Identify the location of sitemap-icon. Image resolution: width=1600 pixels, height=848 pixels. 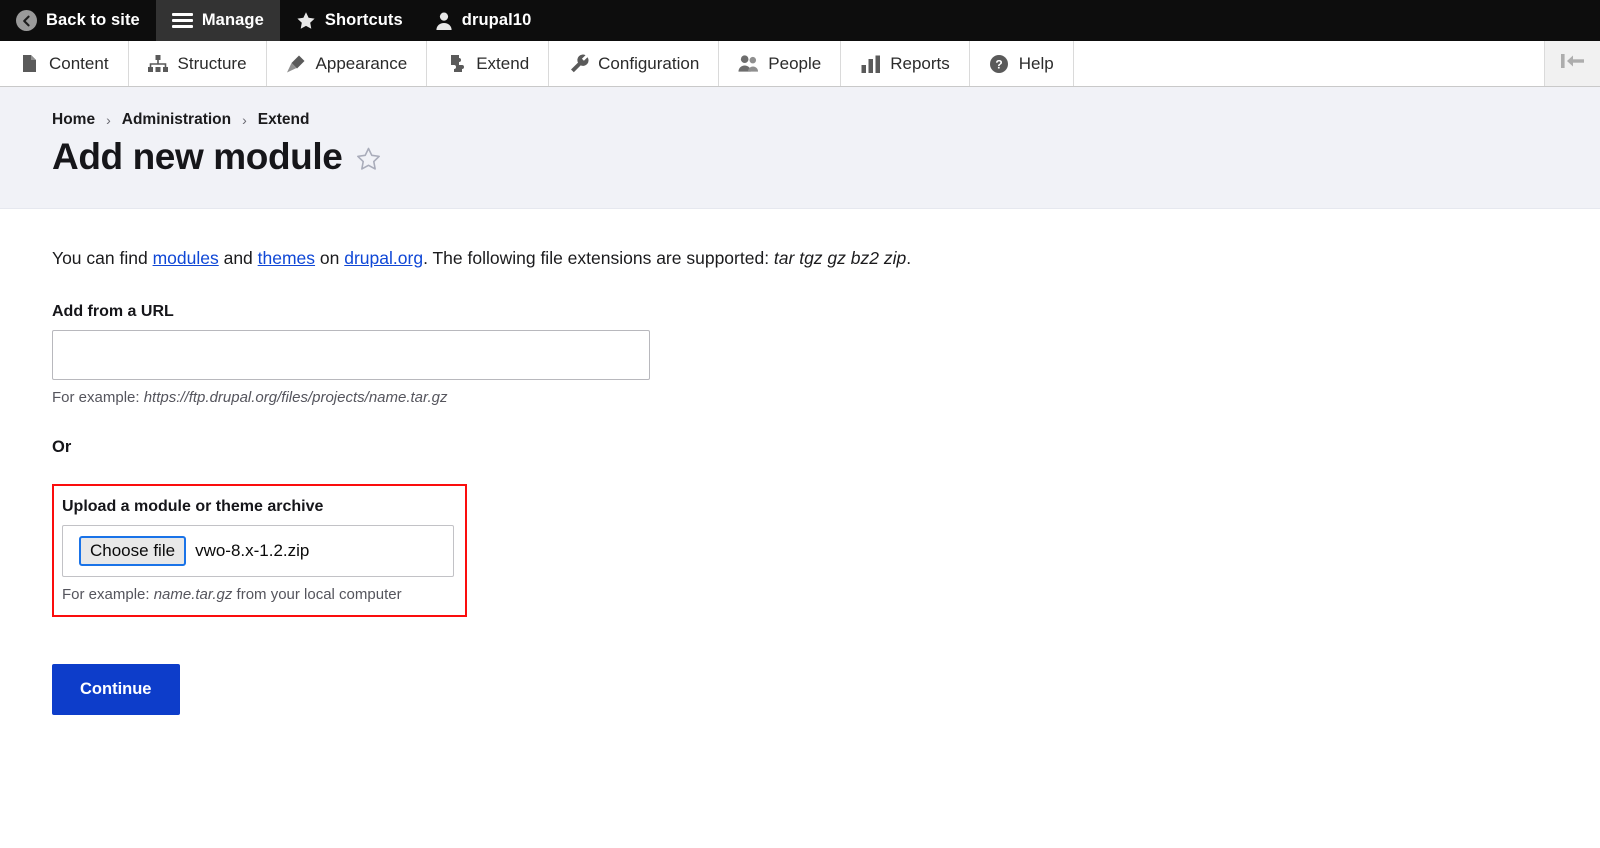
(158, 63).